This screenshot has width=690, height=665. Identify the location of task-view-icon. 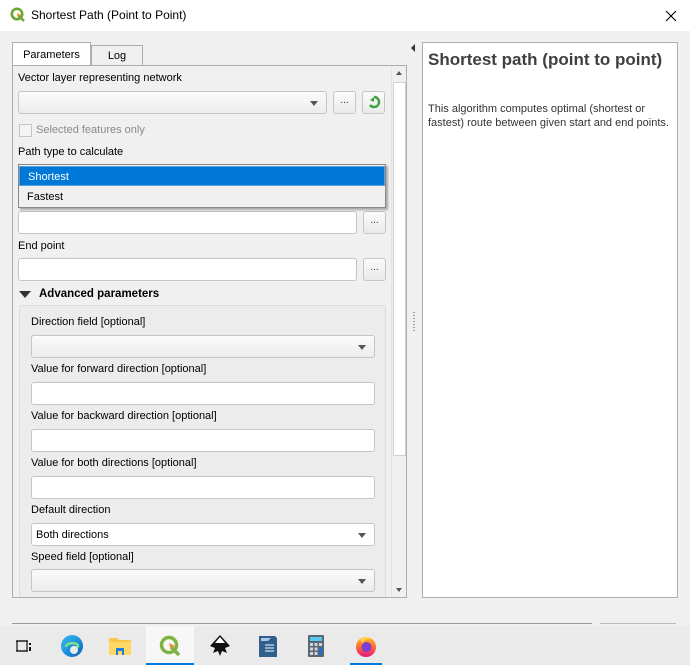
(23, 645).